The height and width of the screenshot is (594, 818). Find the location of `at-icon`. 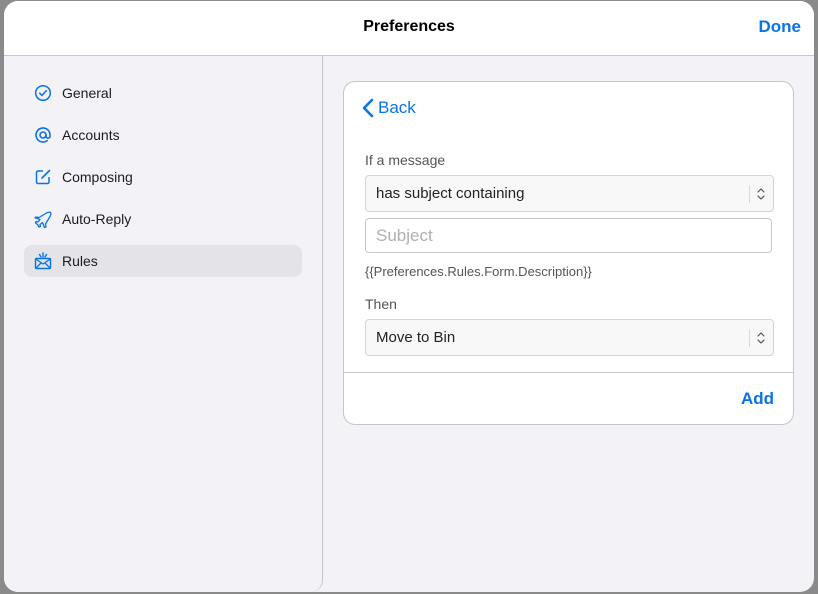

at-icon is located at coordinates (43, 135).